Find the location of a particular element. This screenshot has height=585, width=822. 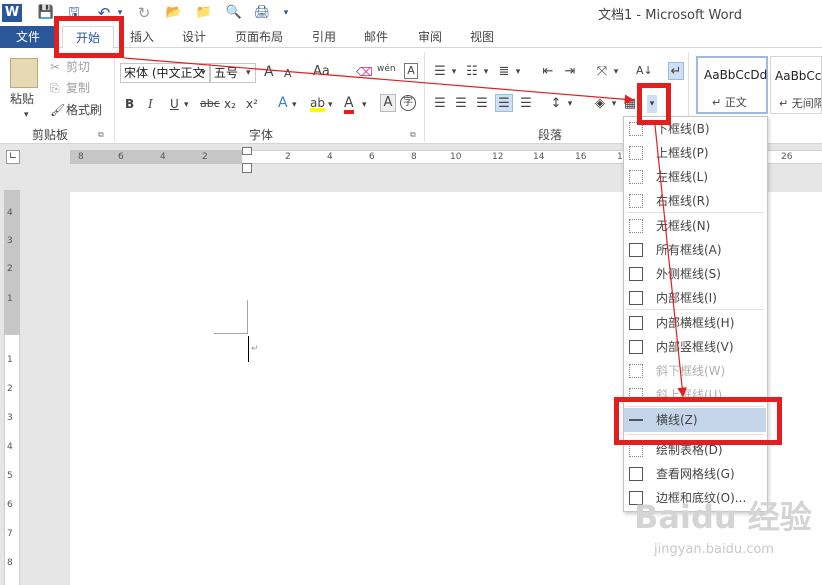

align-left-icon: ☰ is located at coordinates (440, 104).